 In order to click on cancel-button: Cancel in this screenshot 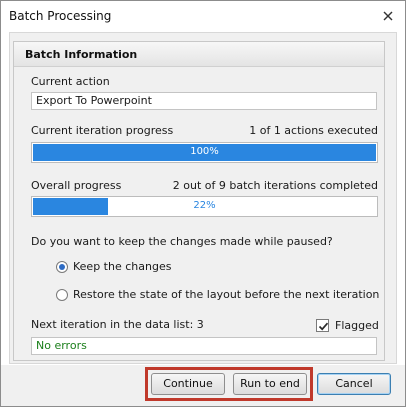, I will do `click(354, 384)`.